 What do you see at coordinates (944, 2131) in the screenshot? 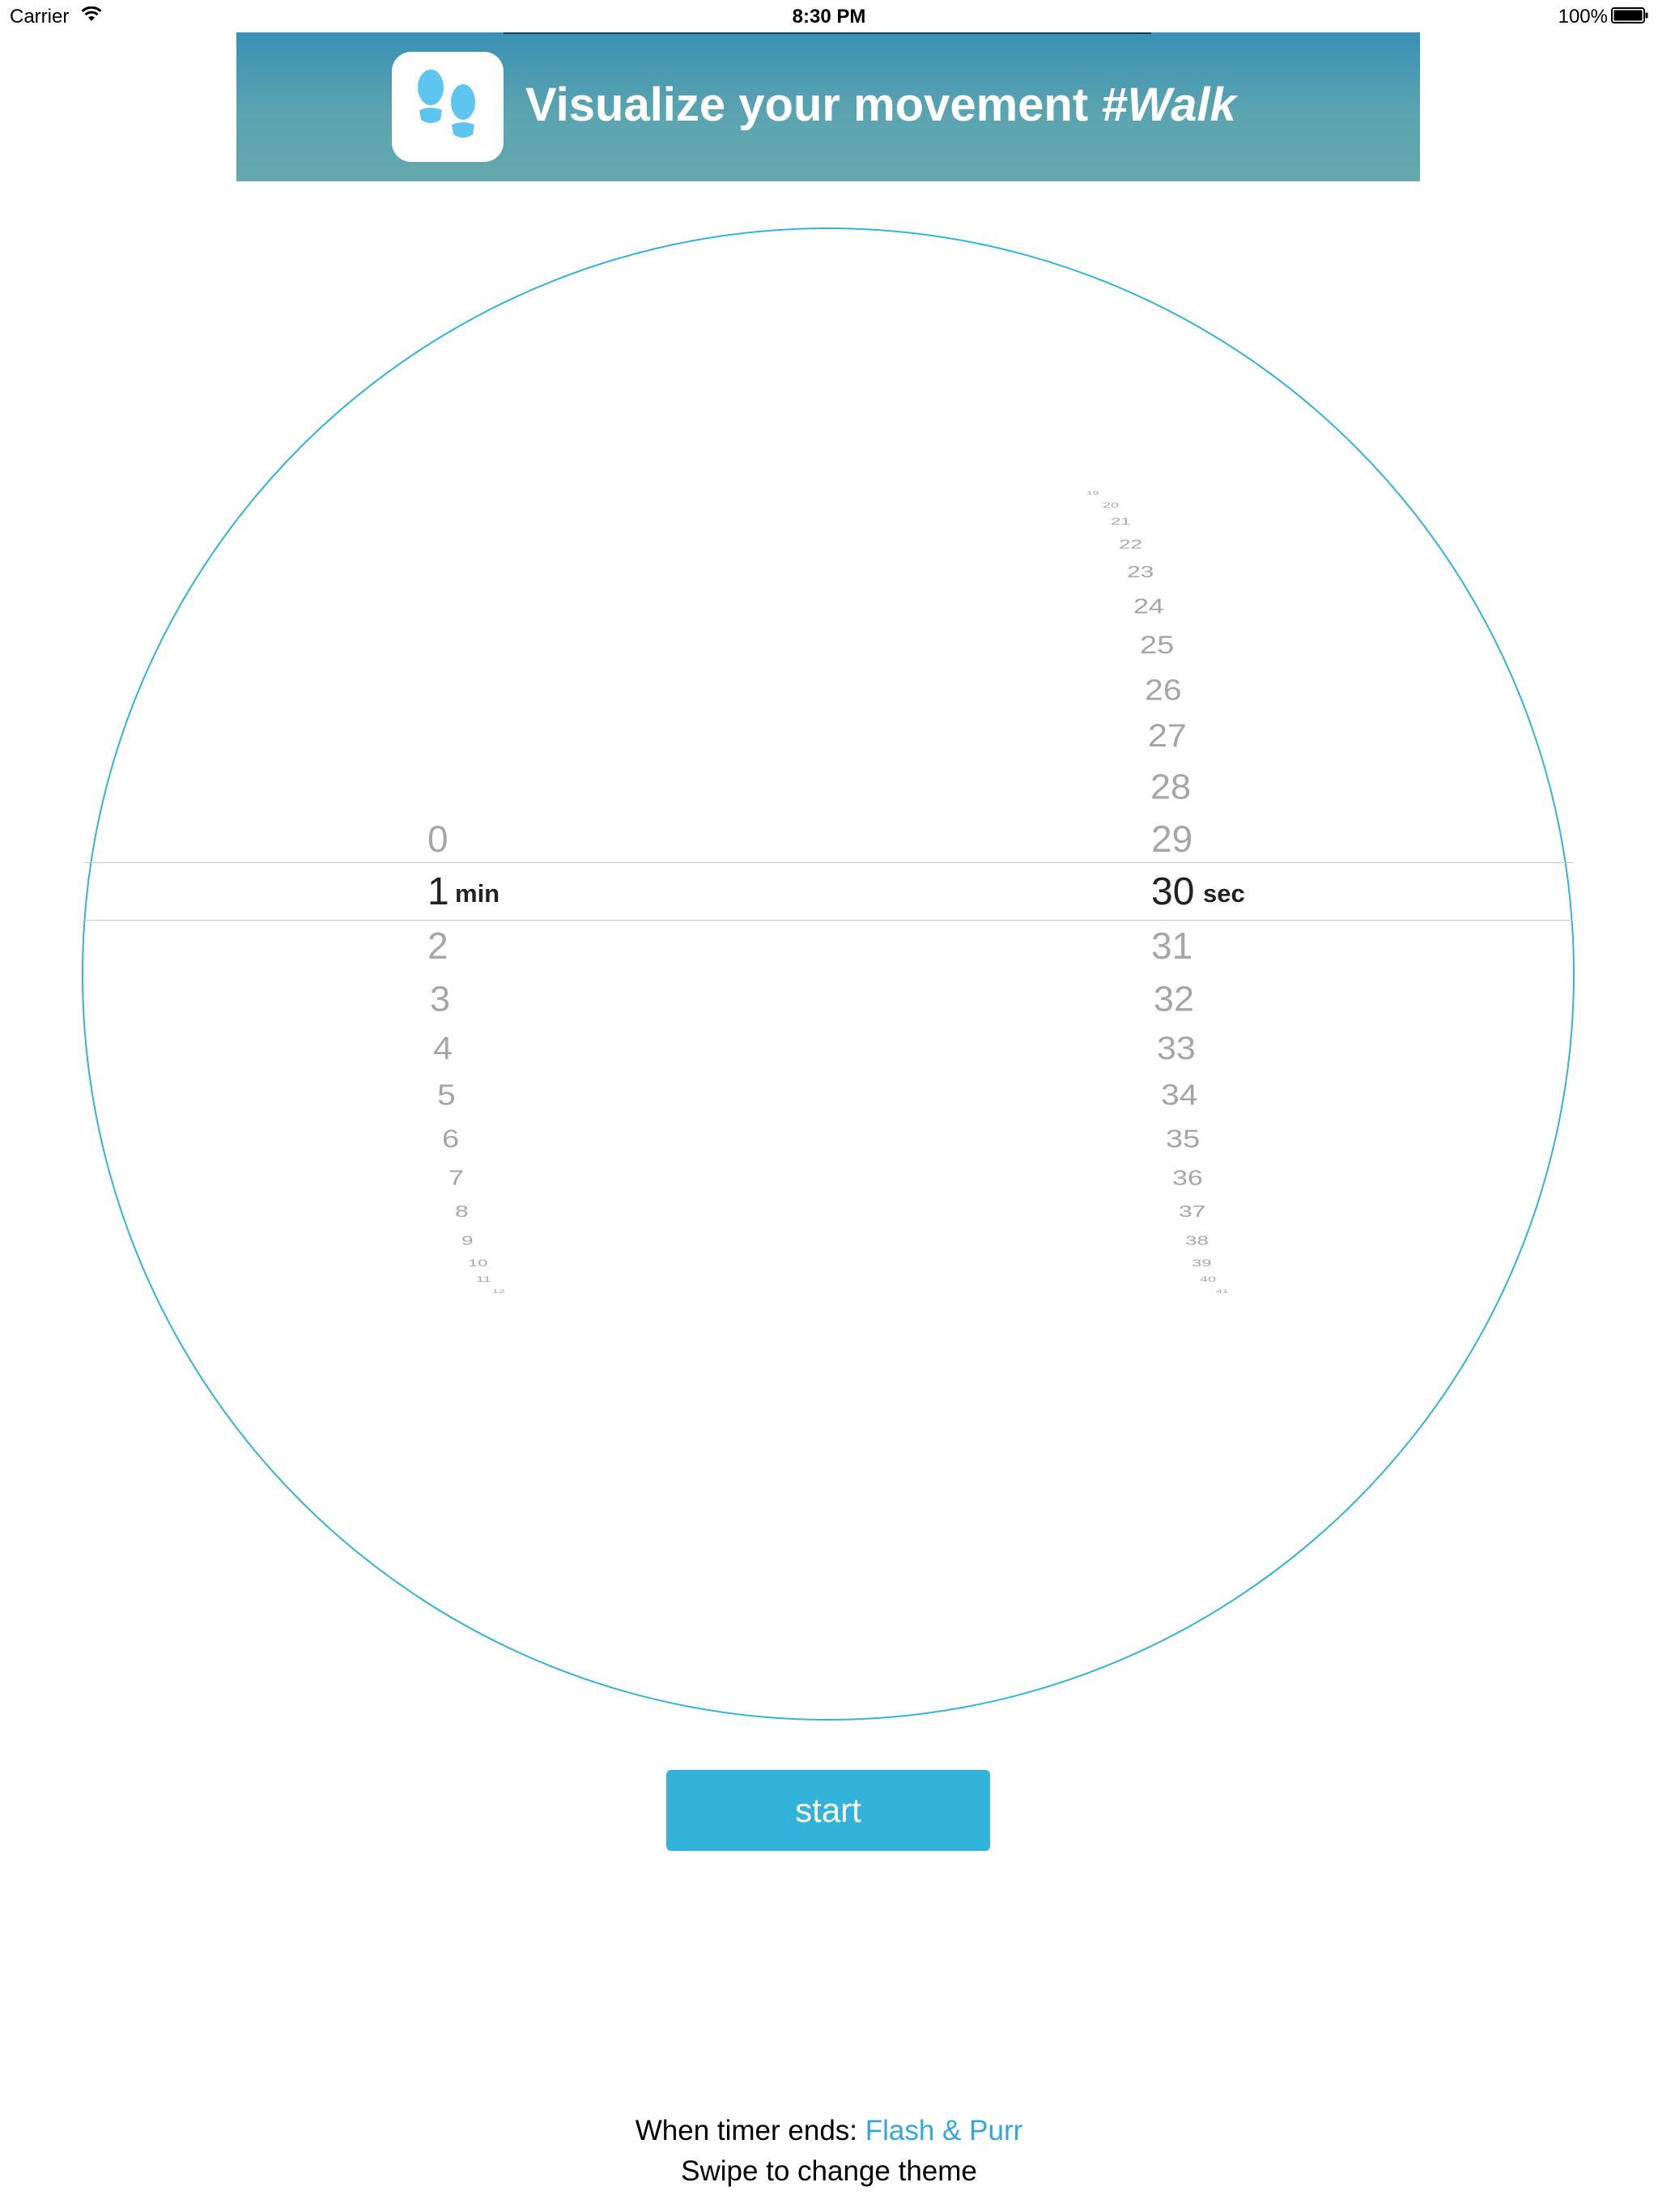
I see `timer-end-option-link: Flash & Purr` at bounding box center [944, 2131].